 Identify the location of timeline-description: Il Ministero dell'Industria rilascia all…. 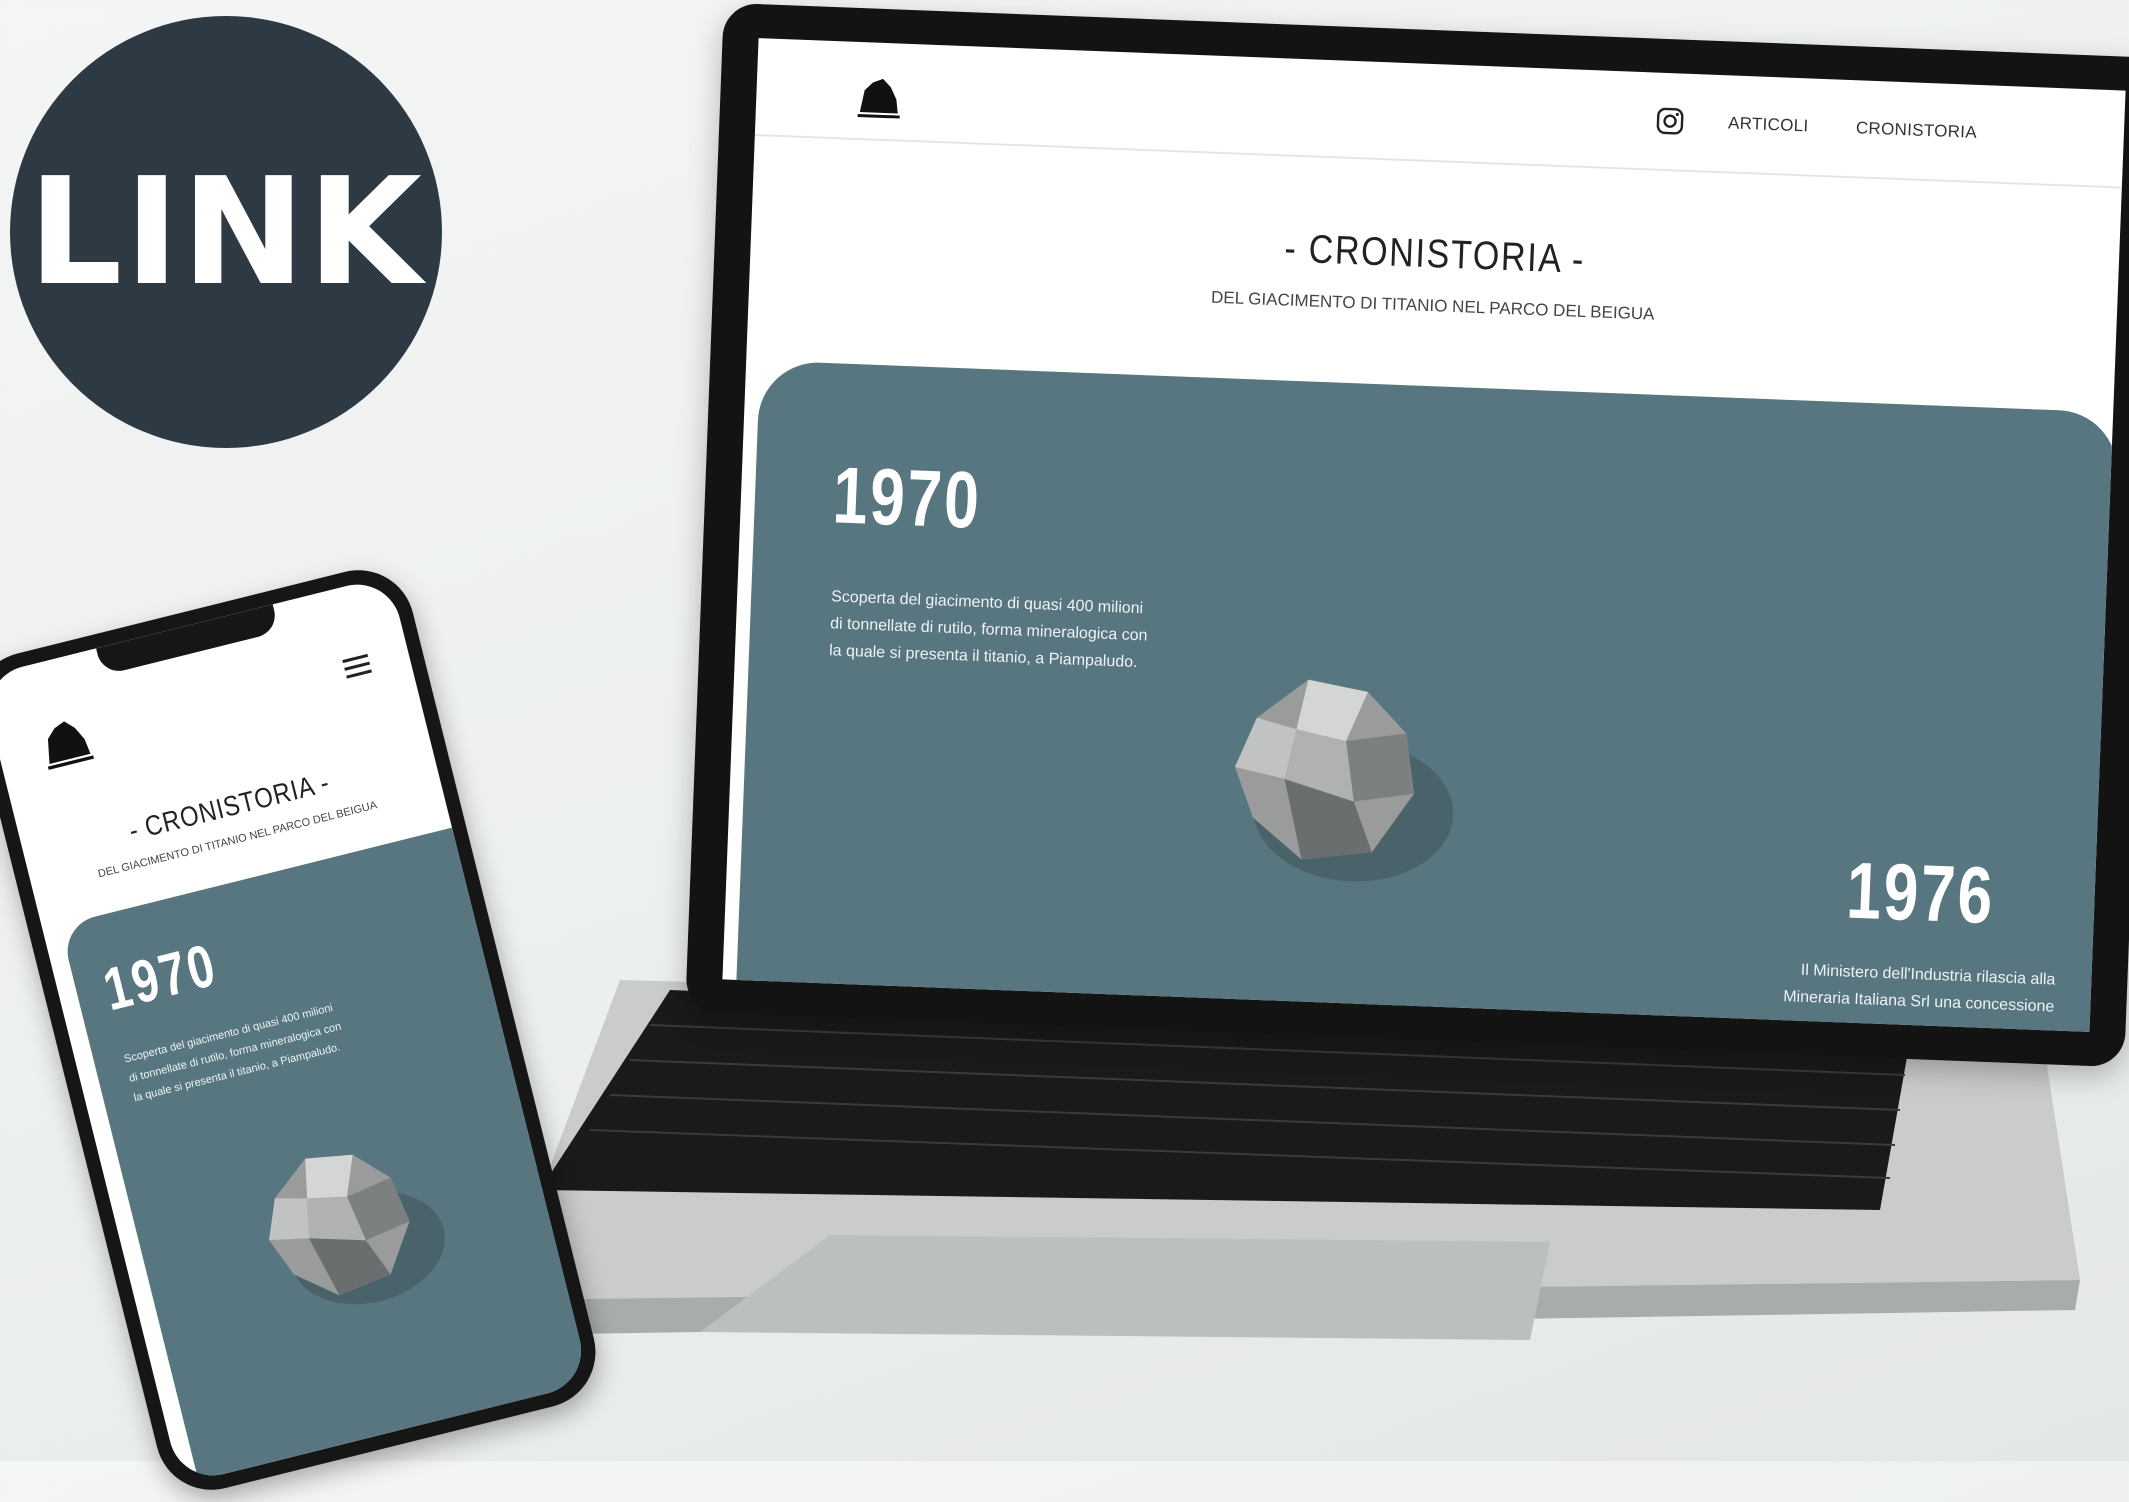
(1919, 988).